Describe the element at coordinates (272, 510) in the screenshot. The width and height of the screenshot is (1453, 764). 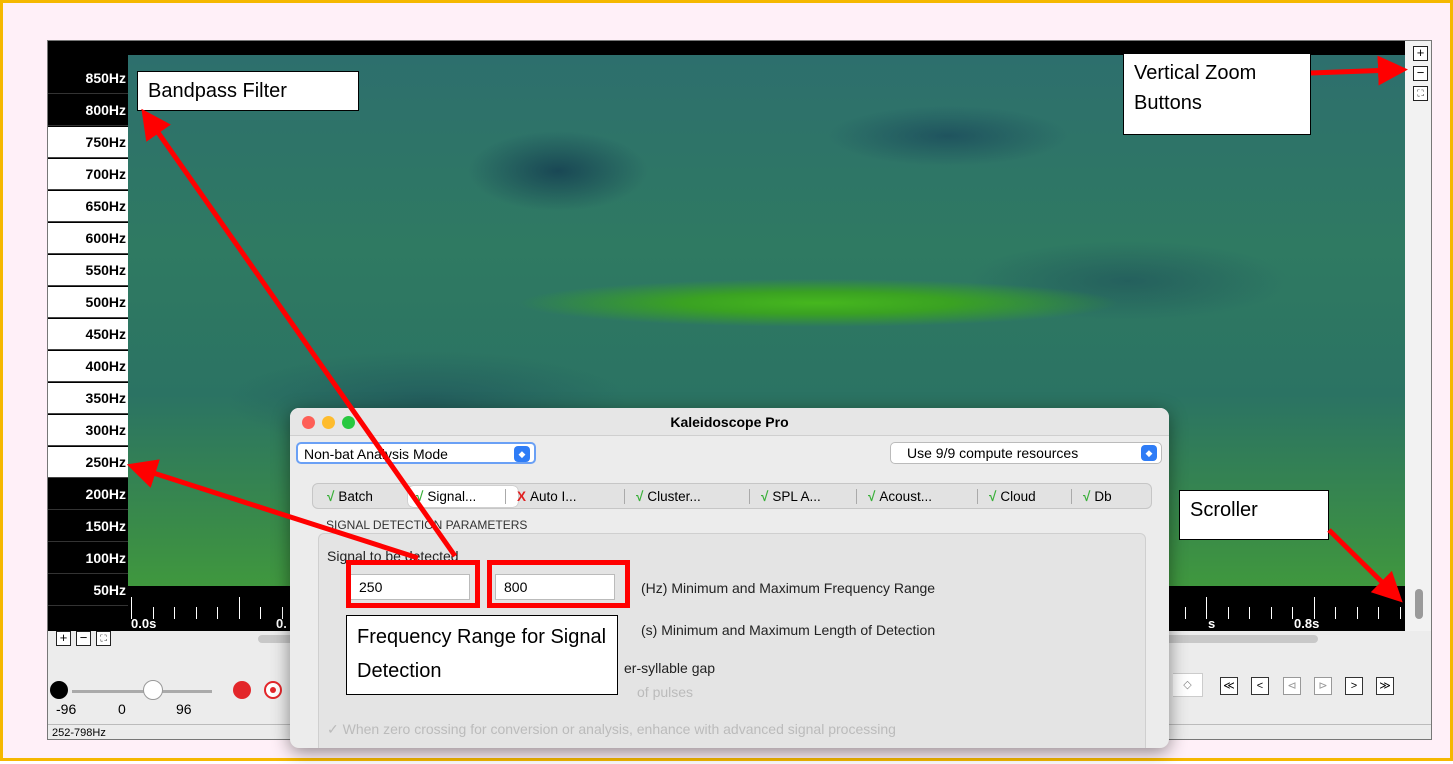
I see `bandpass-arrow-bottom` at that location.